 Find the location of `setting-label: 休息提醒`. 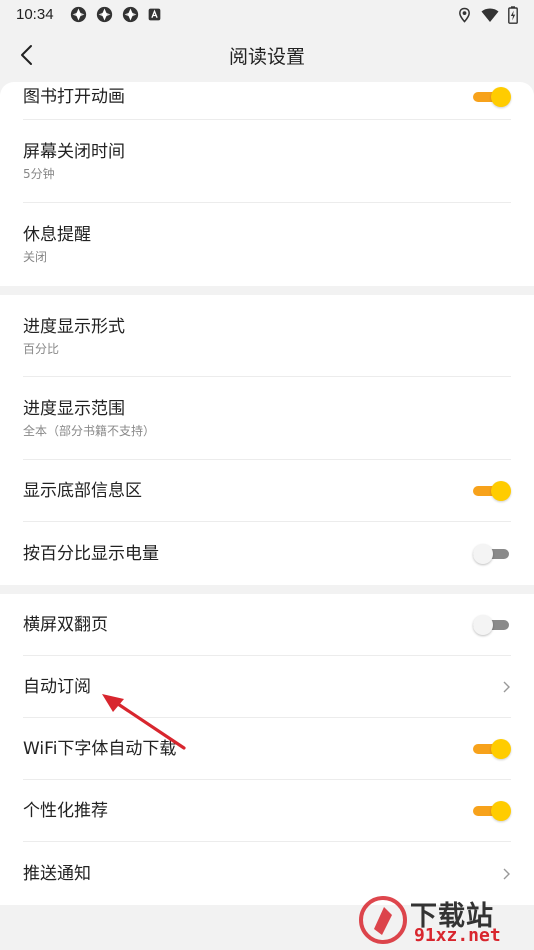

setting-label: 休息提醒 is located at coordinates (57, 235).